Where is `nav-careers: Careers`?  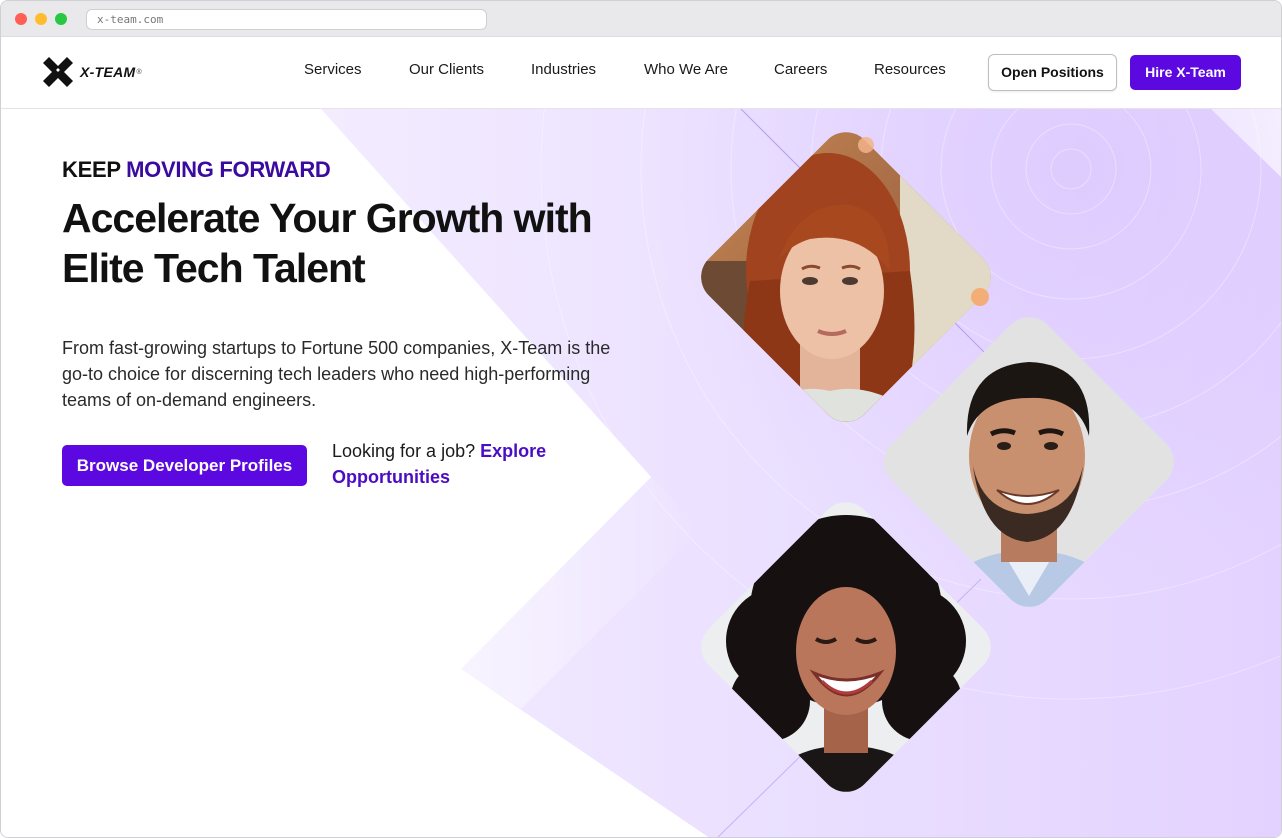 nav-careers: Careers is located at coordinates (800, 69).